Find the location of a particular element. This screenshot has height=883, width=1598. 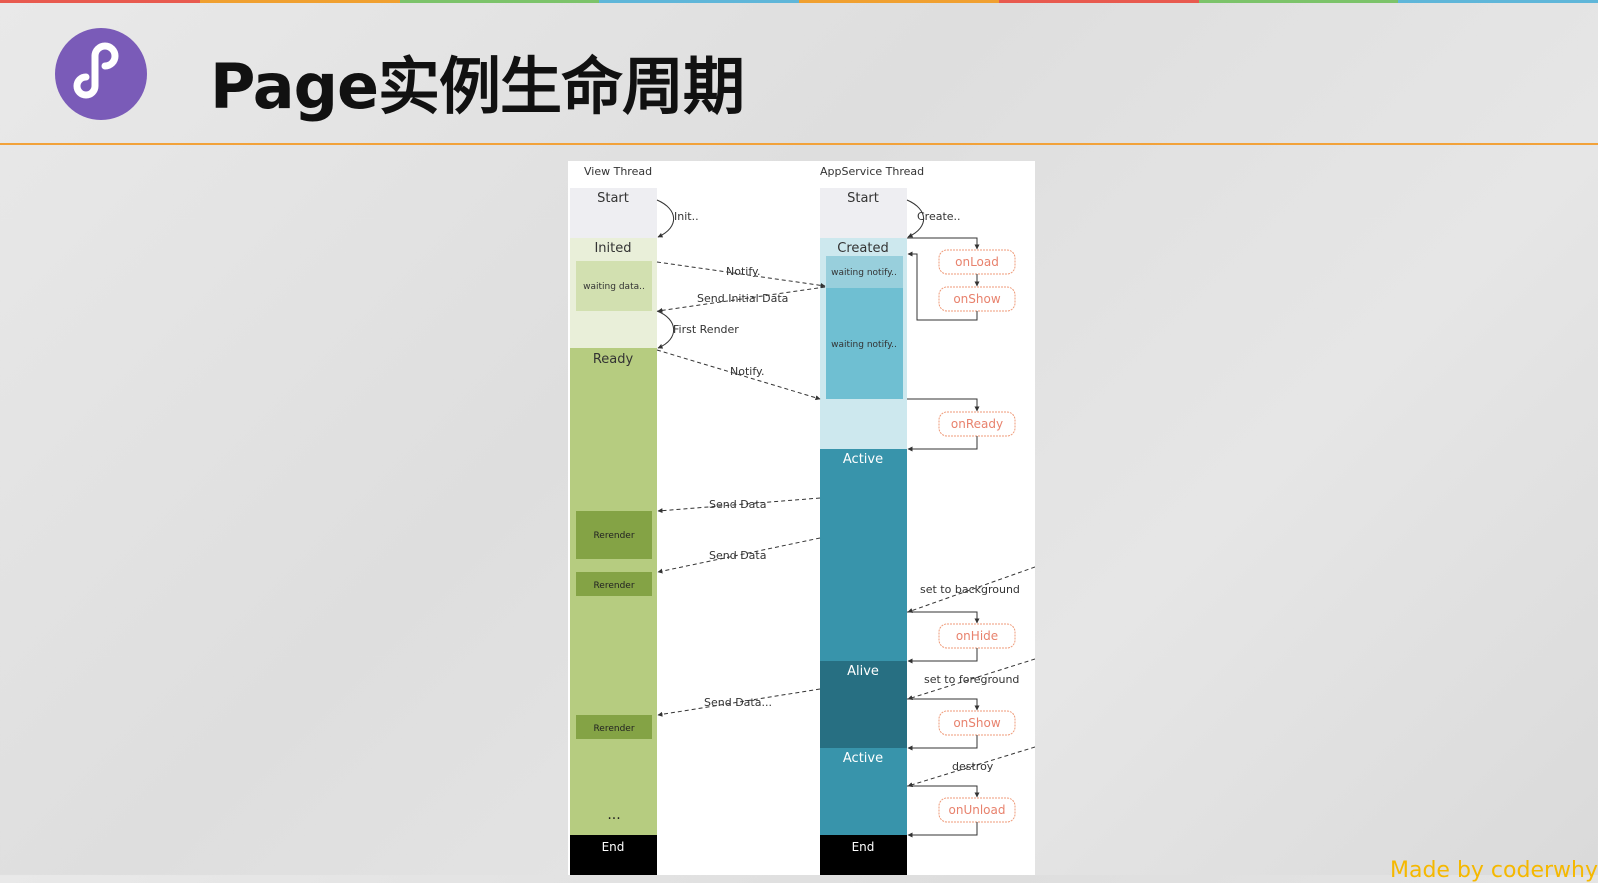

view-start-label: Start is located at coordinates (613, 198).